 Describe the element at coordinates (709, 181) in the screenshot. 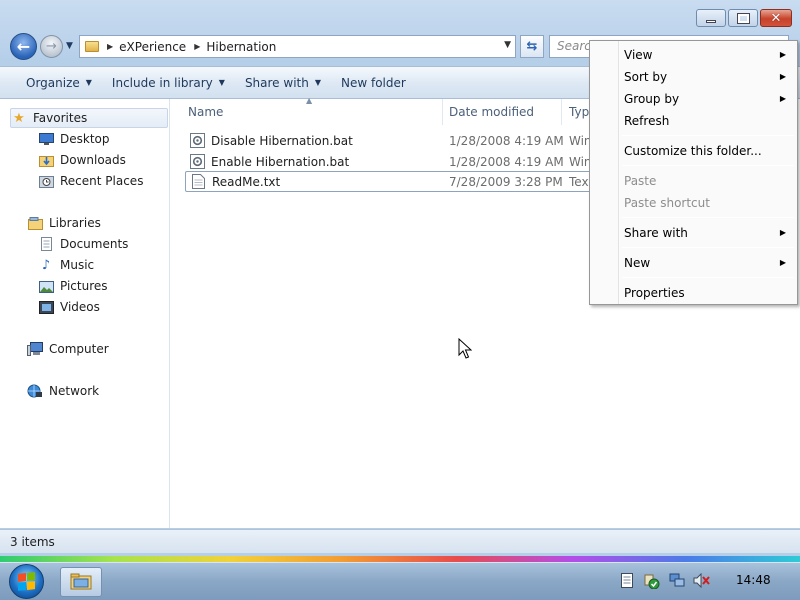

I see `menu-item-paste: Paste` at that location.